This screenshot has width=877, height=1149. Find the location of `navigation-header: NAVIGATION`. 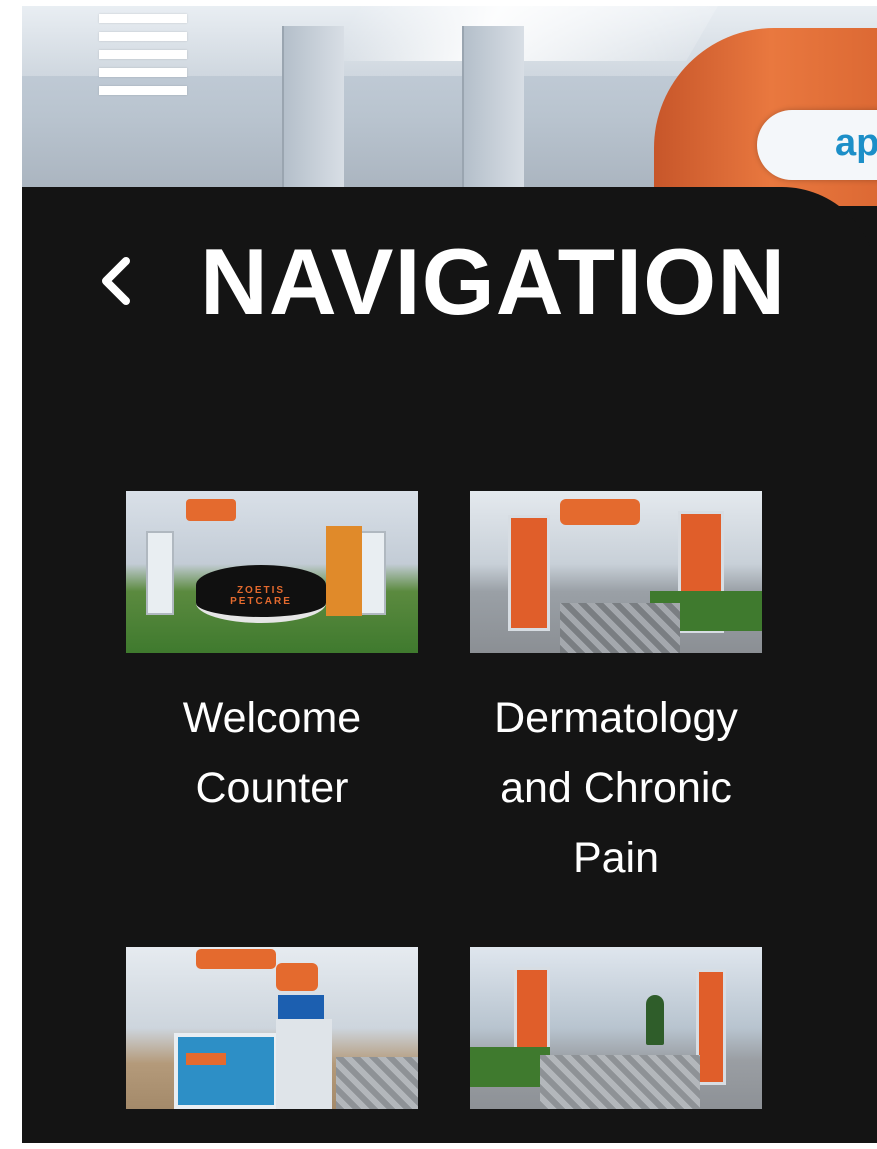

navigation-header: NAVIGATION is located at coordinates (449, 282).